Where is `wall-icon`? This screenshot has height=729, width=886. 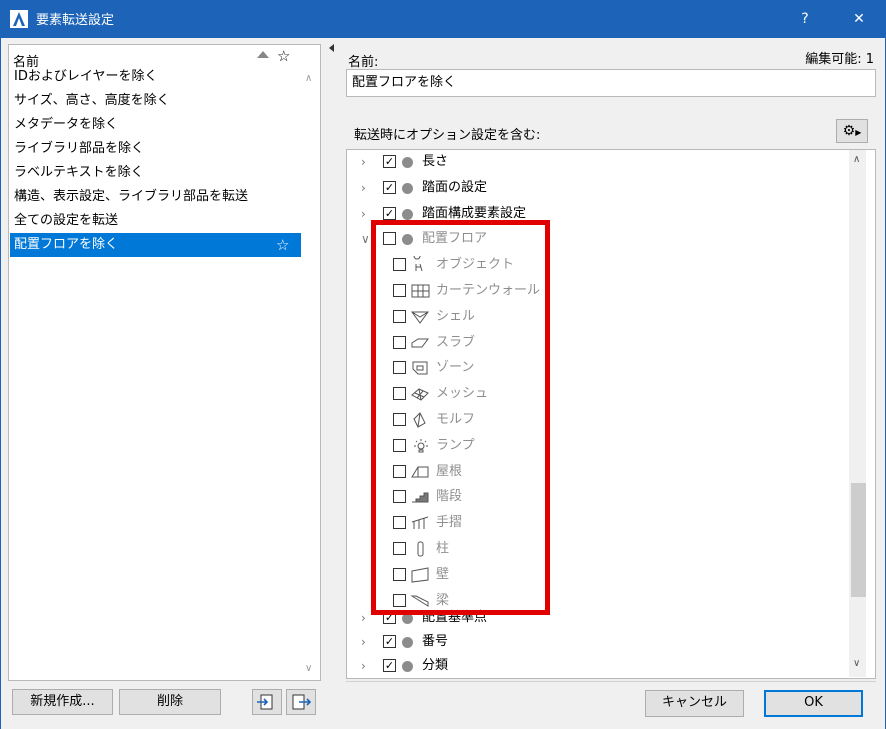 wall-icon is located at coordinates (421, 575).